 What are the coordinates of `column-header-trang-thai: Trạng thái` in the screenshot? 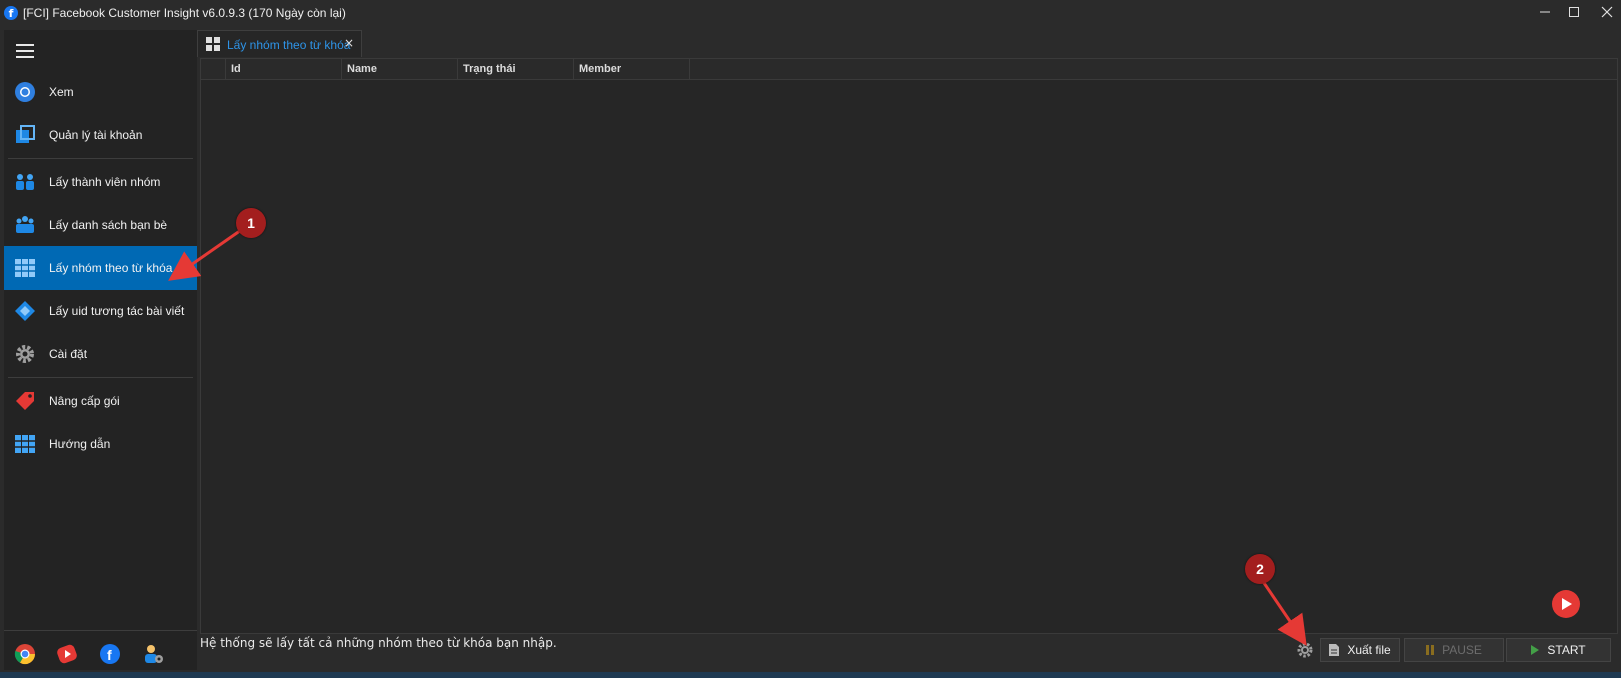 It's located at (516, 69).